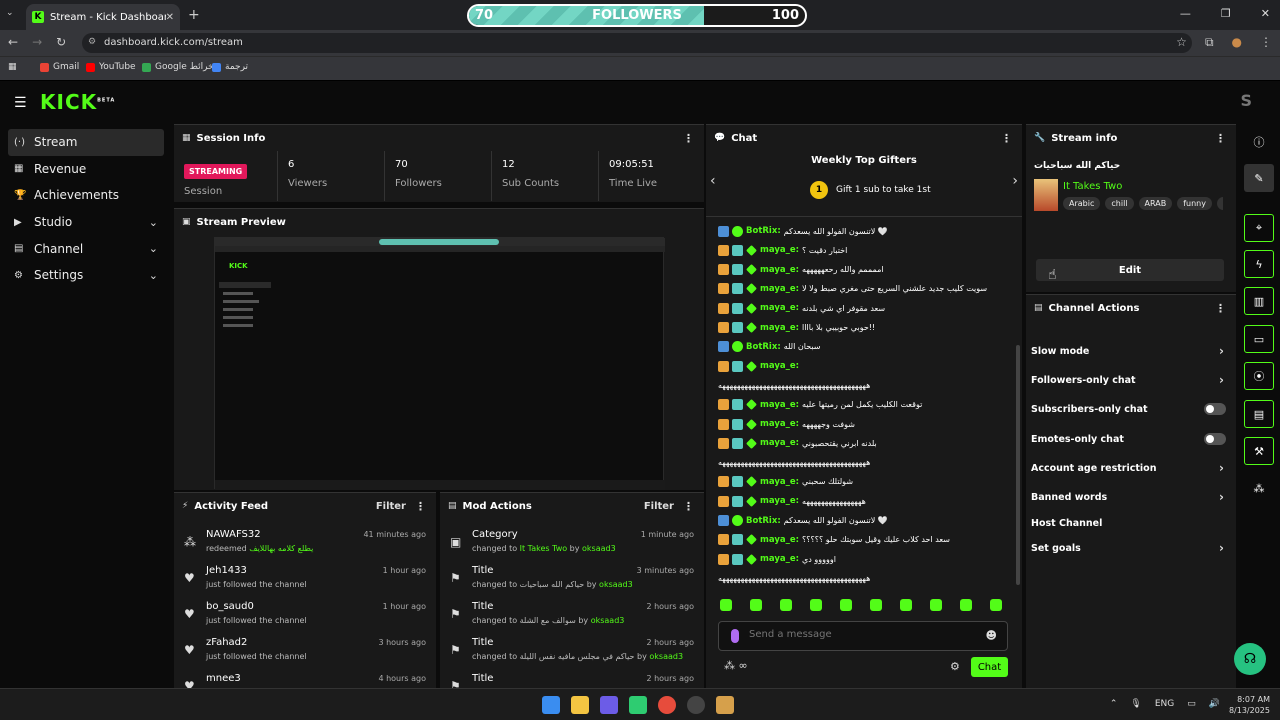  I want to click on maximize-icon: ❐, so click(1226, 13).